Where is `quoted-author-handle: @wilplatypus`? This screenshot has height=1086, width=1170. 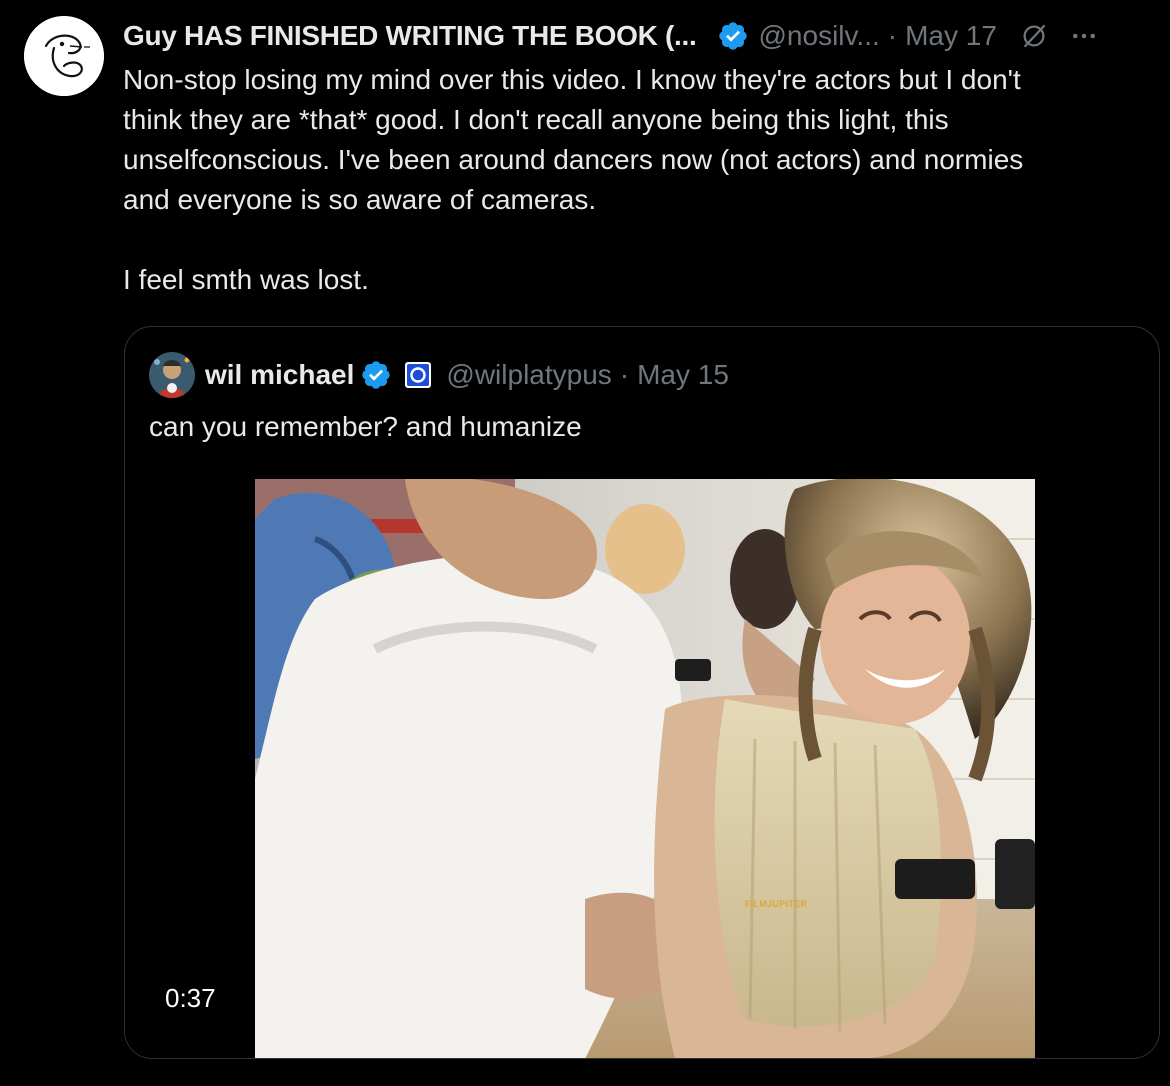 quoted-author-handle: @wilplatypus is located at coordinates (528, 375).